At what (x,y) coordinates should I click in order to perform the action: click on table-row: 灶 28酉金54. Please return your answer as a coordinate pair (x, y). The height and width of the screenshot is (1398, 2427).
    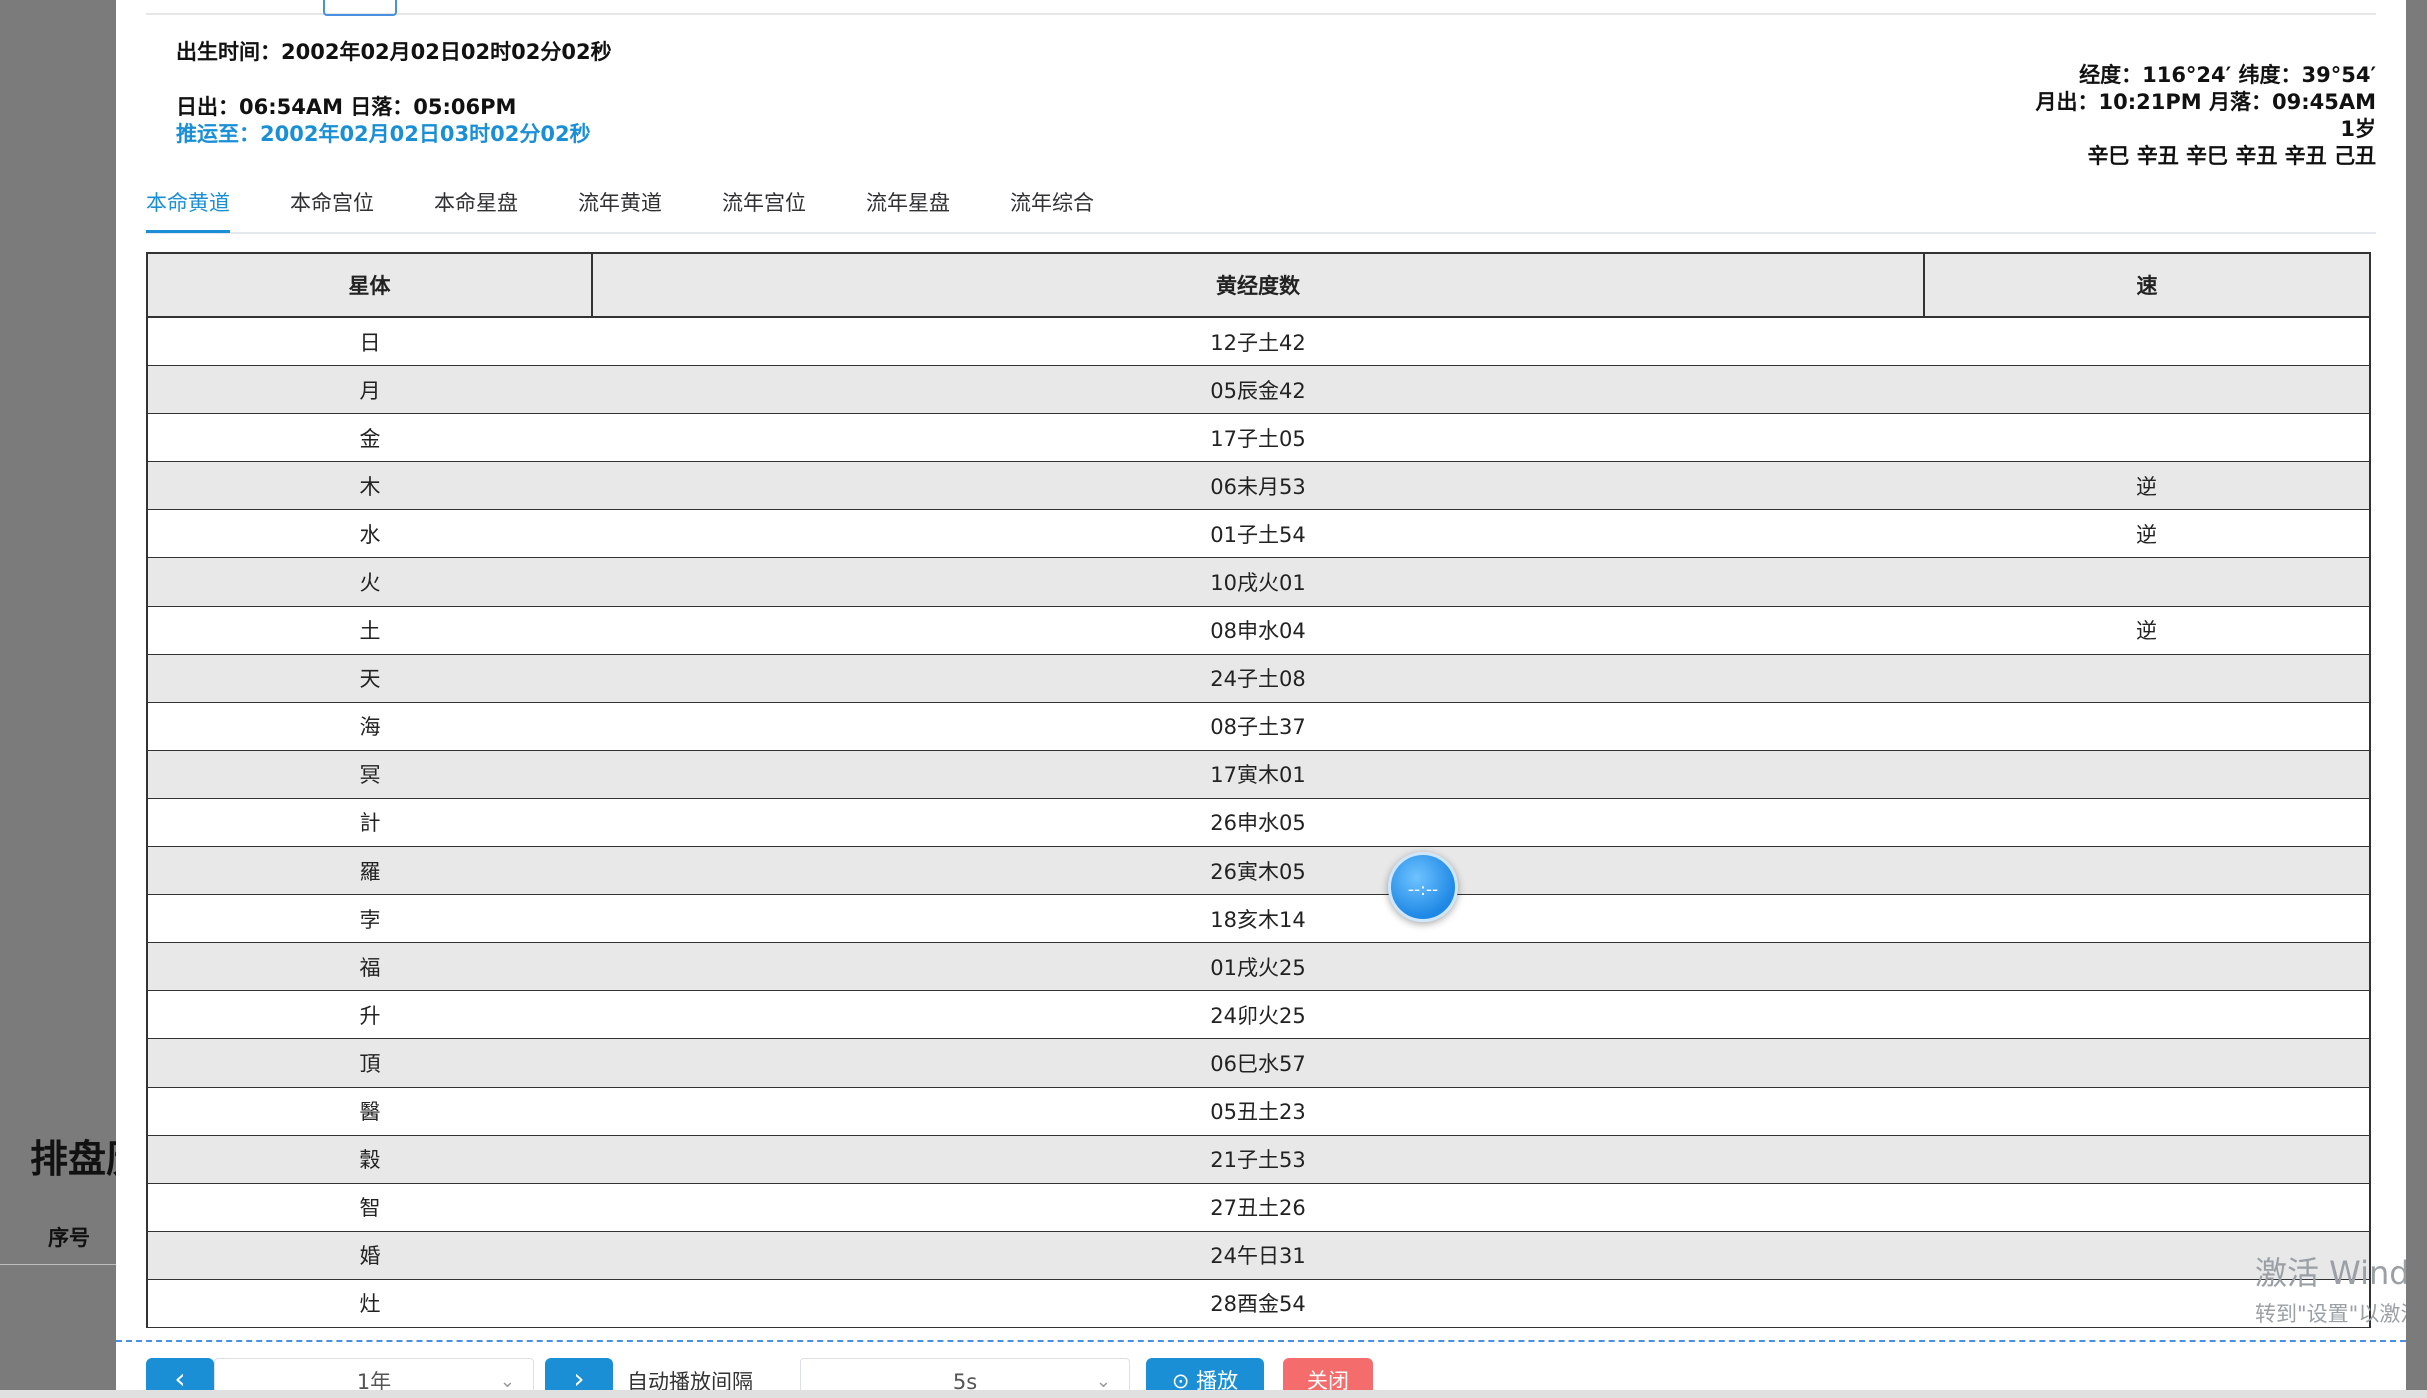
    Looking at the image, I should click on (1258, 1303).